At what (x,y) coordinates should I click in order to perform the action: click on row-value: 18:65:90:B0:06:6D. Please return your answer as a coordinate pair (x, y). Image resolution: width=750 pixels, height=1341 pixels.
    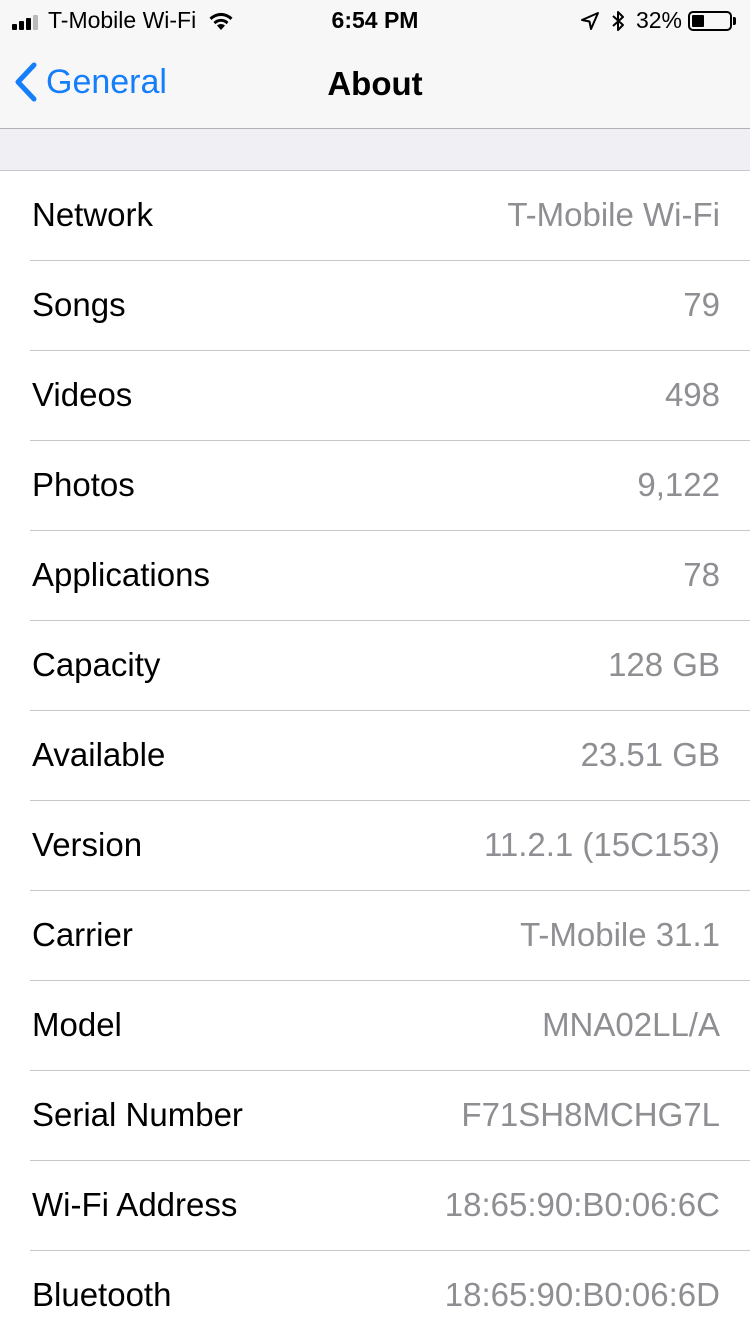
    Looking at the image, I should click on (582, 1294).